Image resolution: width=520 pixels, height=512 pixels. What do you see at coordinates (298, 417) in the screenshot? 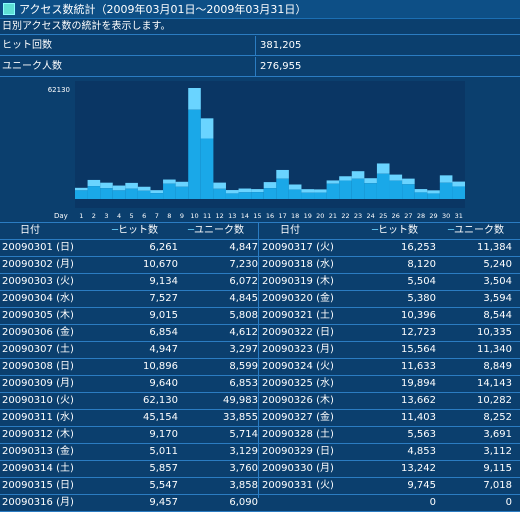
I see `cell-date: 20090327 (金)` at bounding box center [298, 417].